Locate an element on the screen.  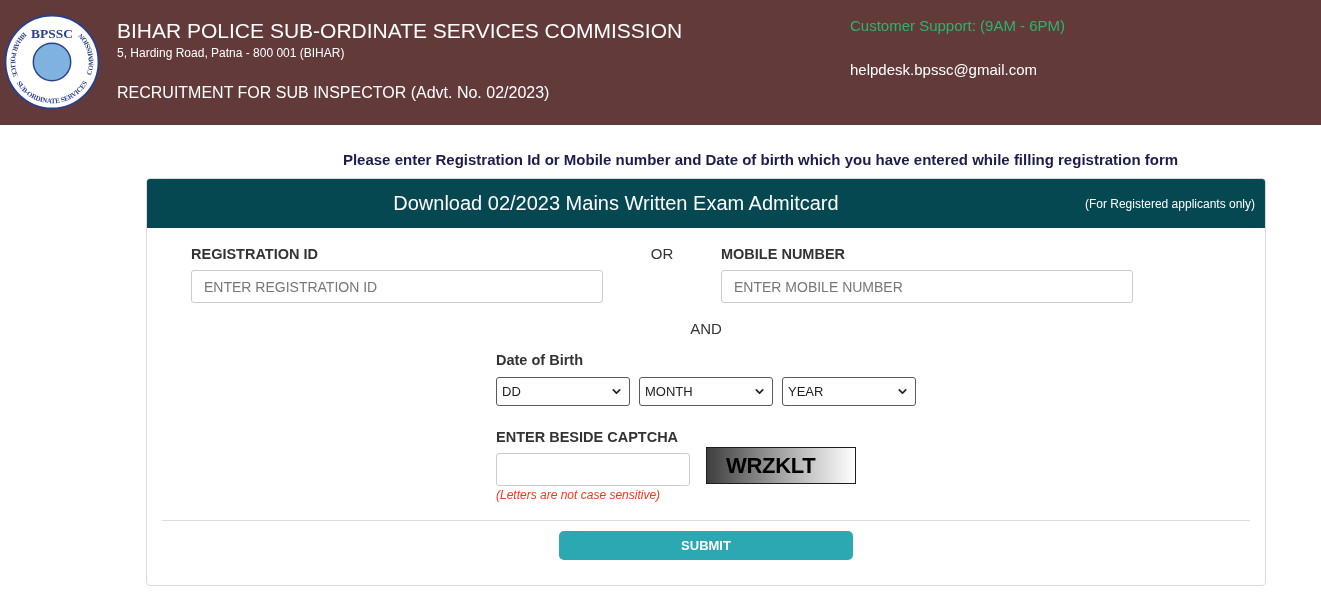
captcha-image: WRZKLT is located at coordinates (781, 465).